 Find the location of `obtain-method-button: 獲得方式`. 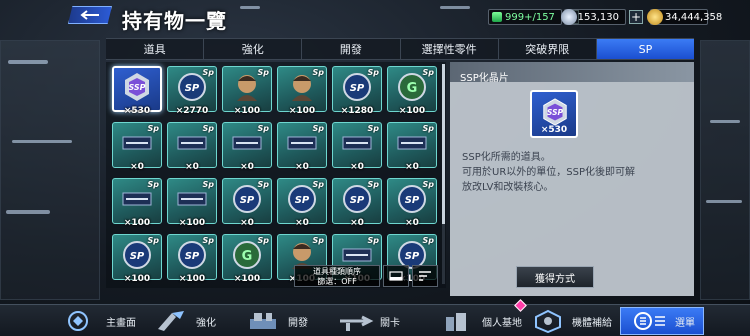

obtain-method-button: 獲得方式 is located at coordinates (555, 277).